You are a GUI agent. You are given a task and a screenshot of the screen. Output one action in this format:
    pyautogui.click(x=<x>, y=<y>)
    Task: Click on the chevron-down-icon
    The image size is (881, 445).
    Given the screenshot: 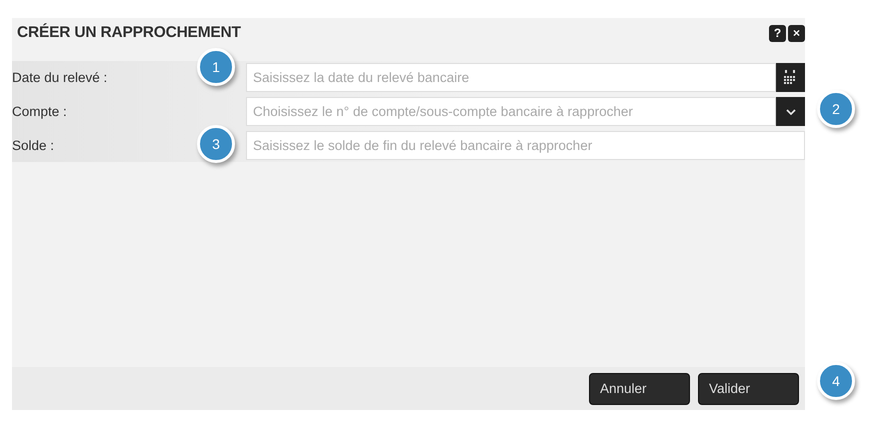 What is the action you would take?
    pyautogui.click(x=791, y=111)
    